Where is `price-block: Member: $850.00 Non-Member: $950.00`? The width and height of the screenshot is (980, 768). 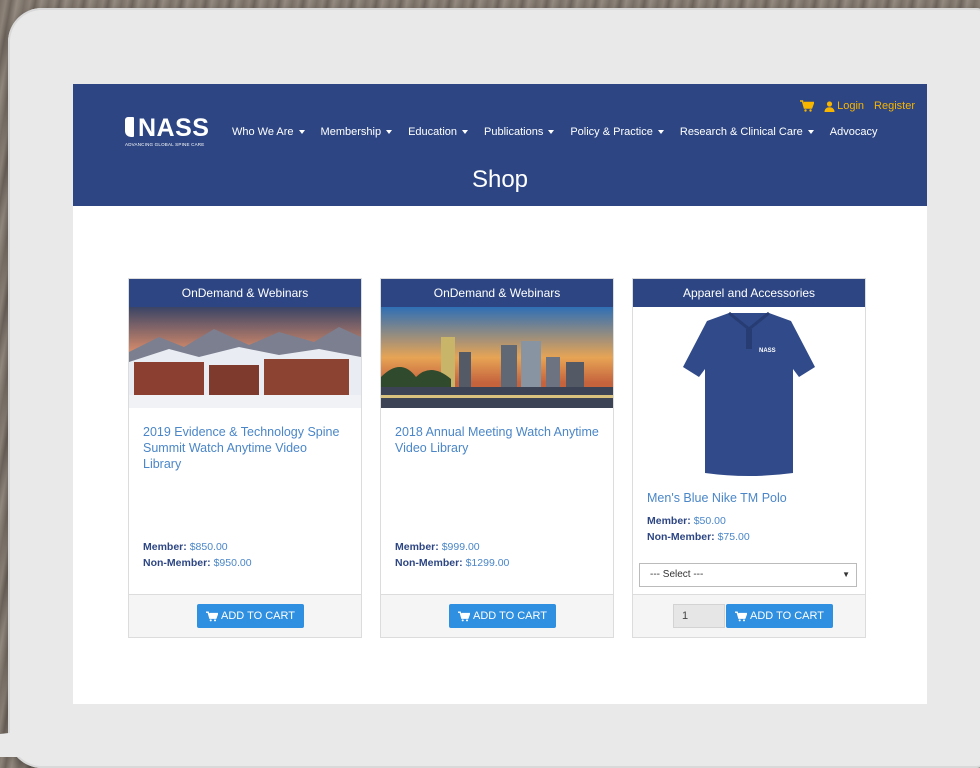 price-block: Member: $850.00 Non-Member: $950.00 is located at coordinates (197, 555).